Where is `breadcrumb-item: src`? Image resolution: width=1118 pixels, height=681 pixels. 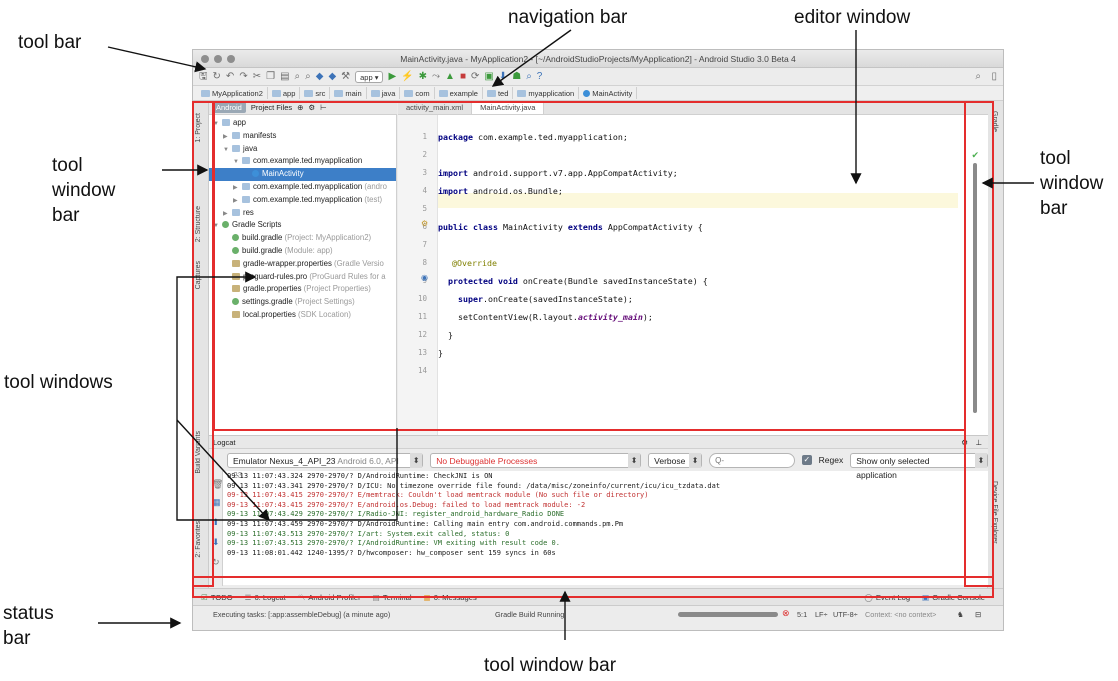 breadcrumb-item: src is located at coordinates (315, 93).